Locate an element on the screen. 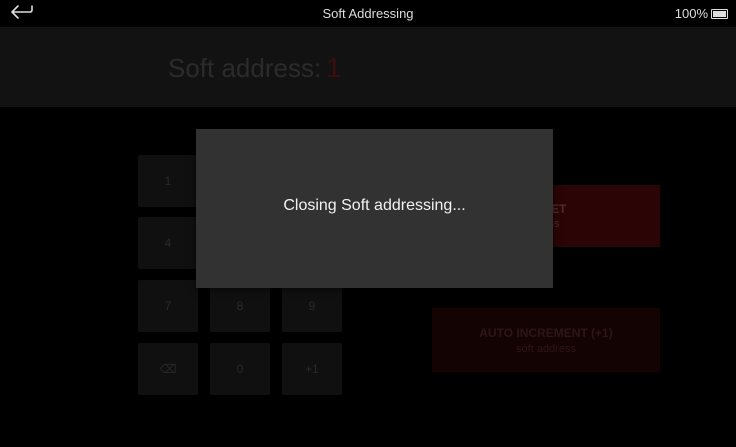 Image resolution: width=736 pixels, height=447 pixels. soft-address-value: 1 is located at coordinates (334, 67).